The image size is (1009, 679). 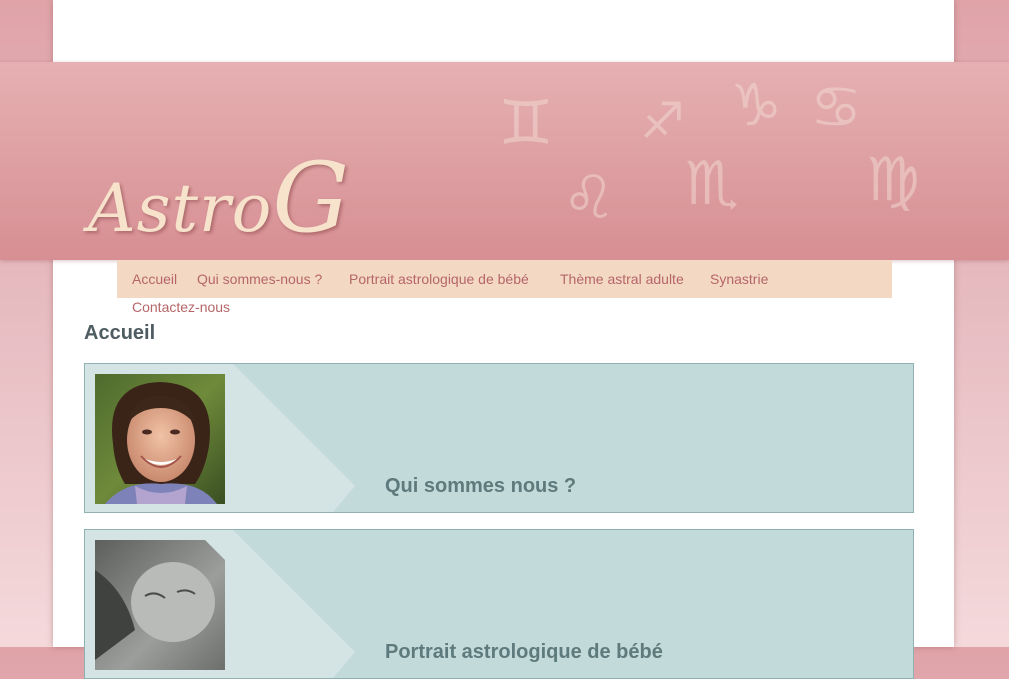 I want to click on nav-item-accueil: Accueil, so click(x=154, y=279).